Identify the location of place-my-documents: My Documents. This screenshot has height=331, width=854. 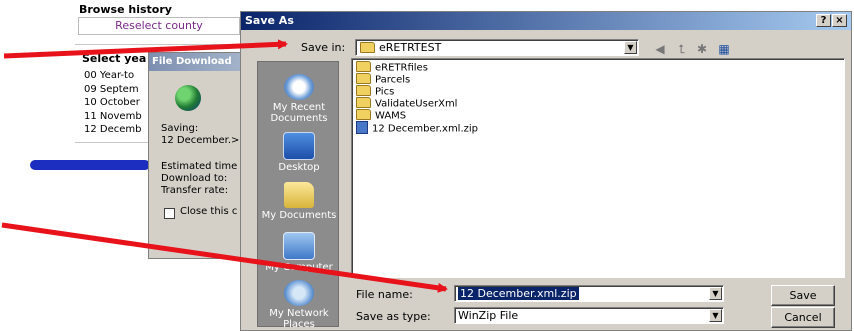
(299, 201).